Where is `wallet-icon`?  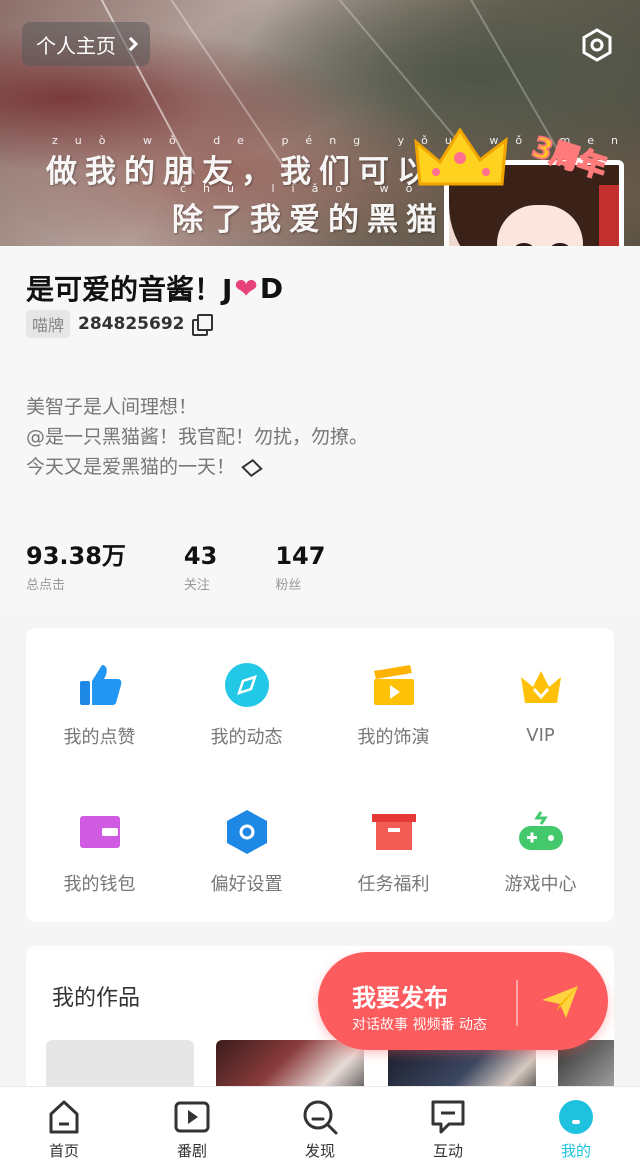 wallet-icon is located at coordinates (99, 831).